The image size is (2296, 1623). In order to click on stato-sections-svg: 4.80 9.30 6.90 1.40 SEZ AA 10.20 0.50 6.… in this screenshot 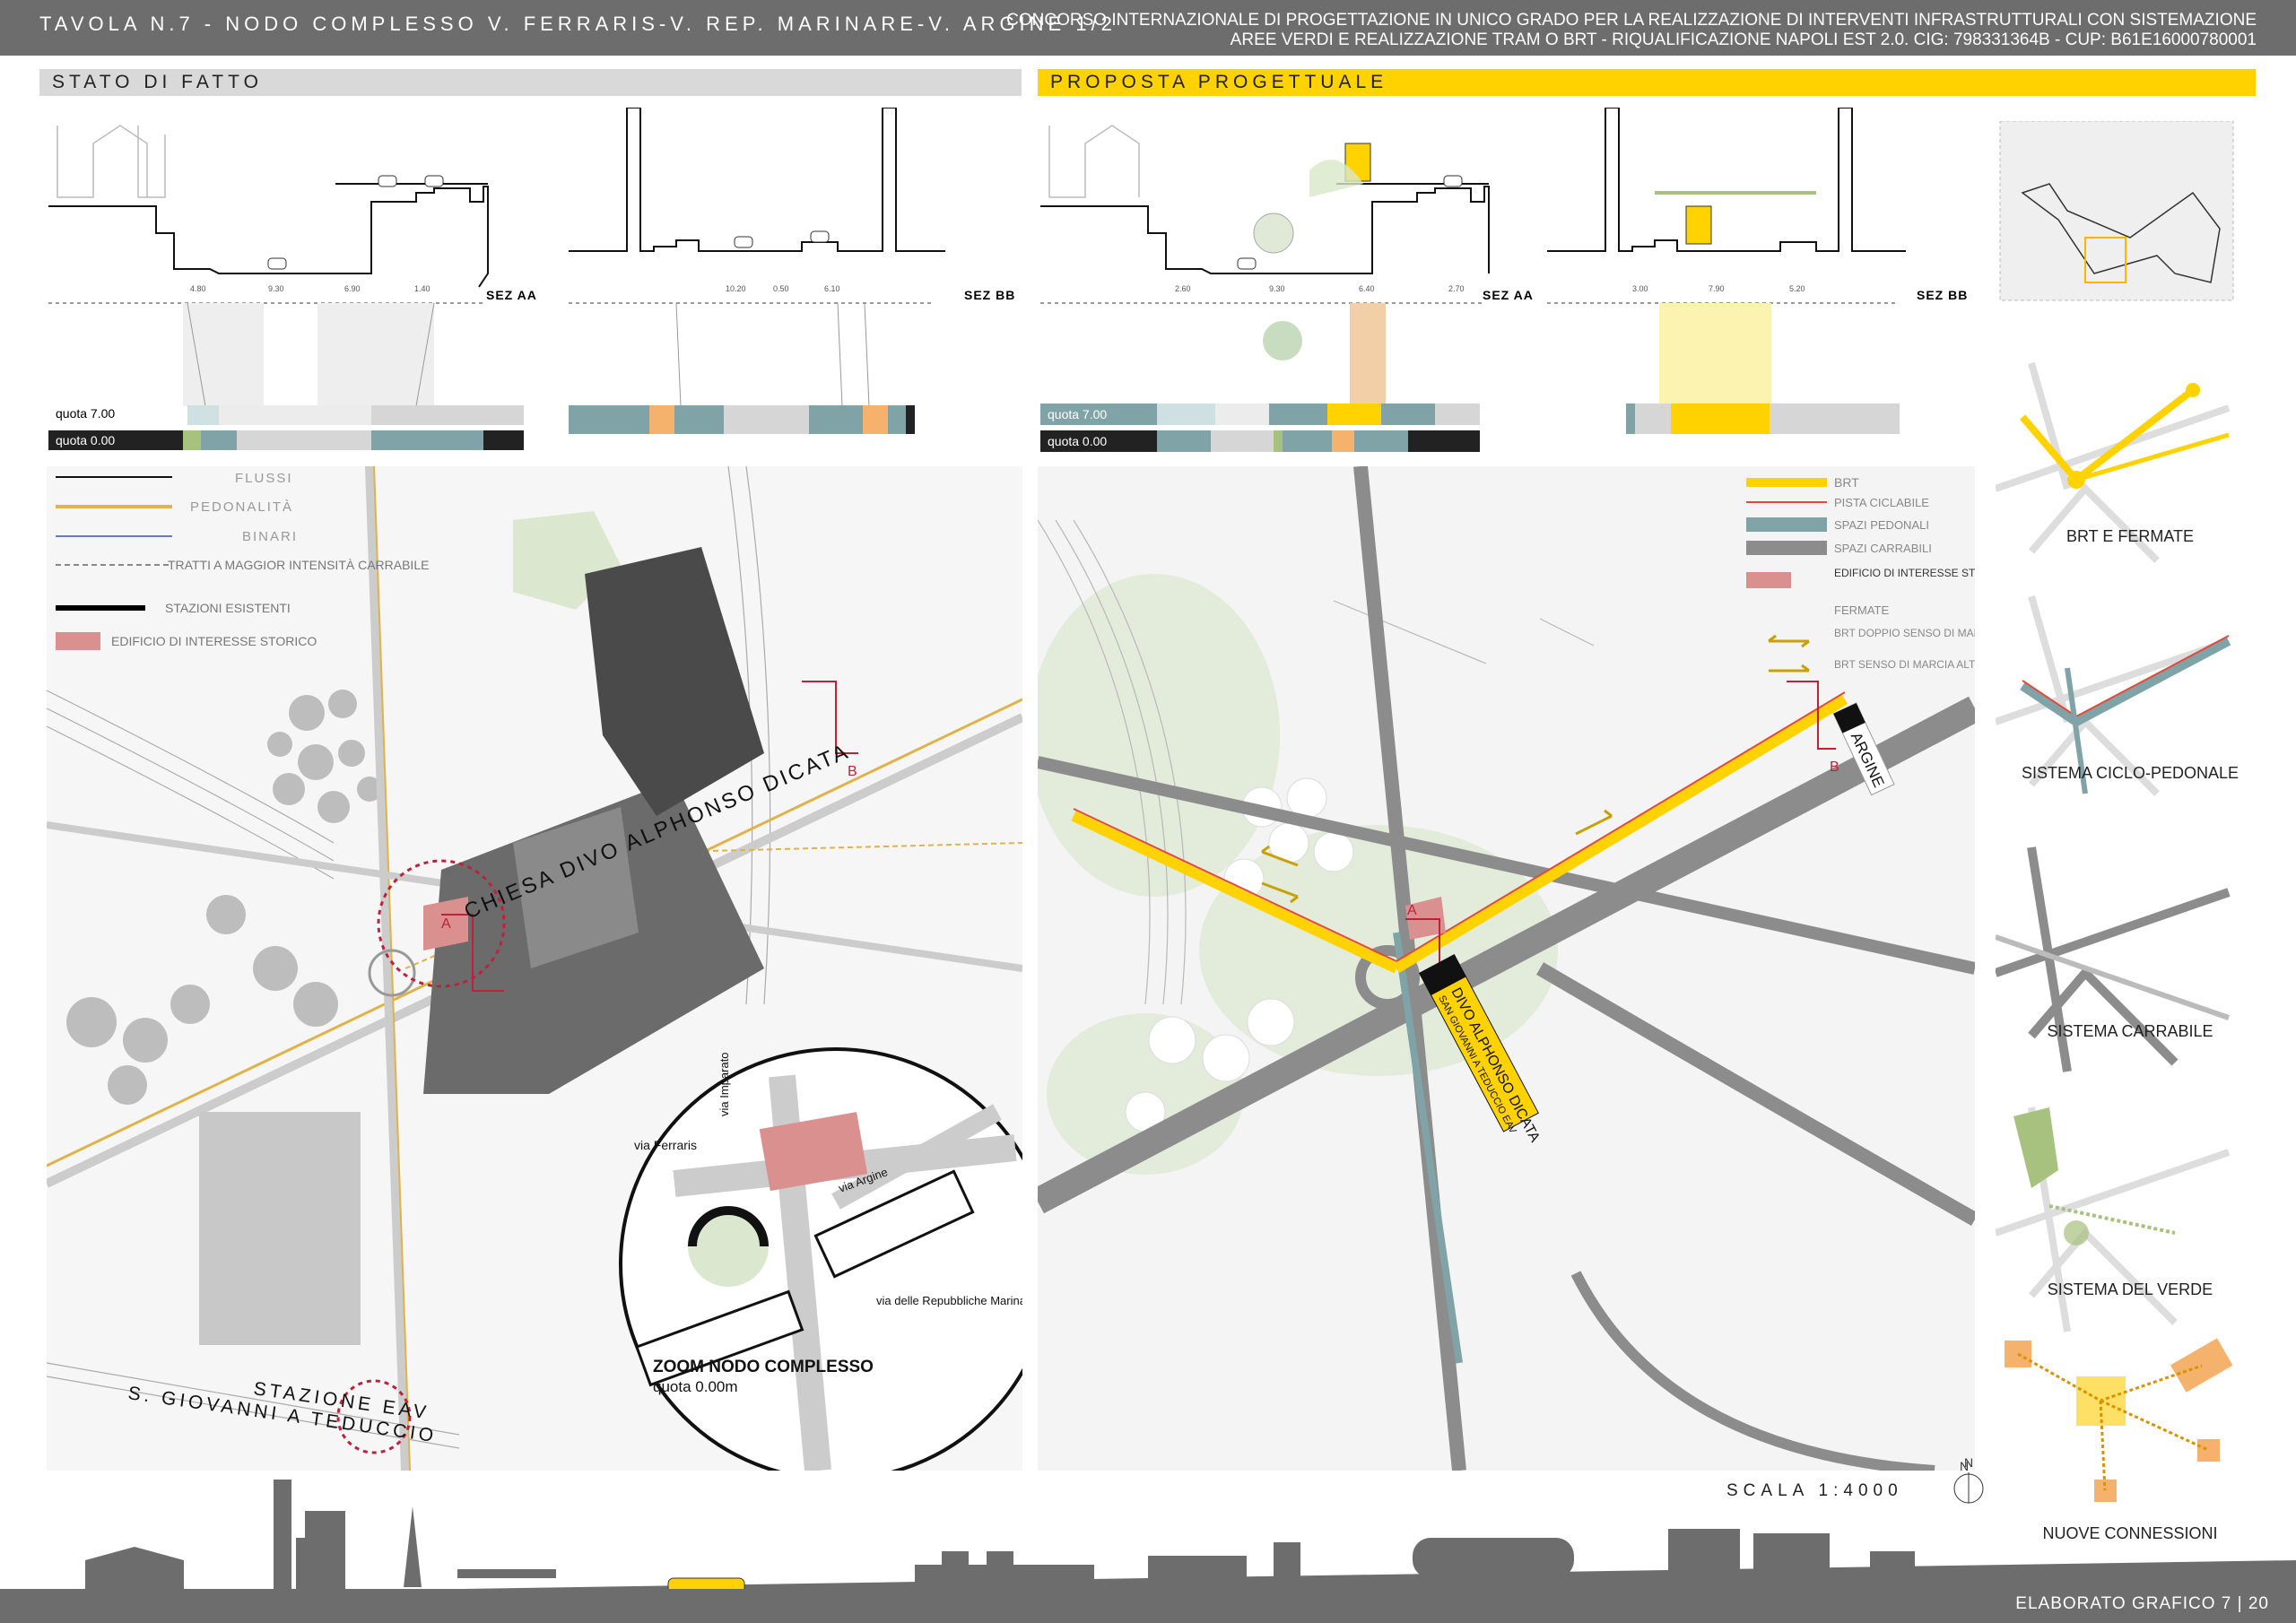, I will do `click(531, 279)`.